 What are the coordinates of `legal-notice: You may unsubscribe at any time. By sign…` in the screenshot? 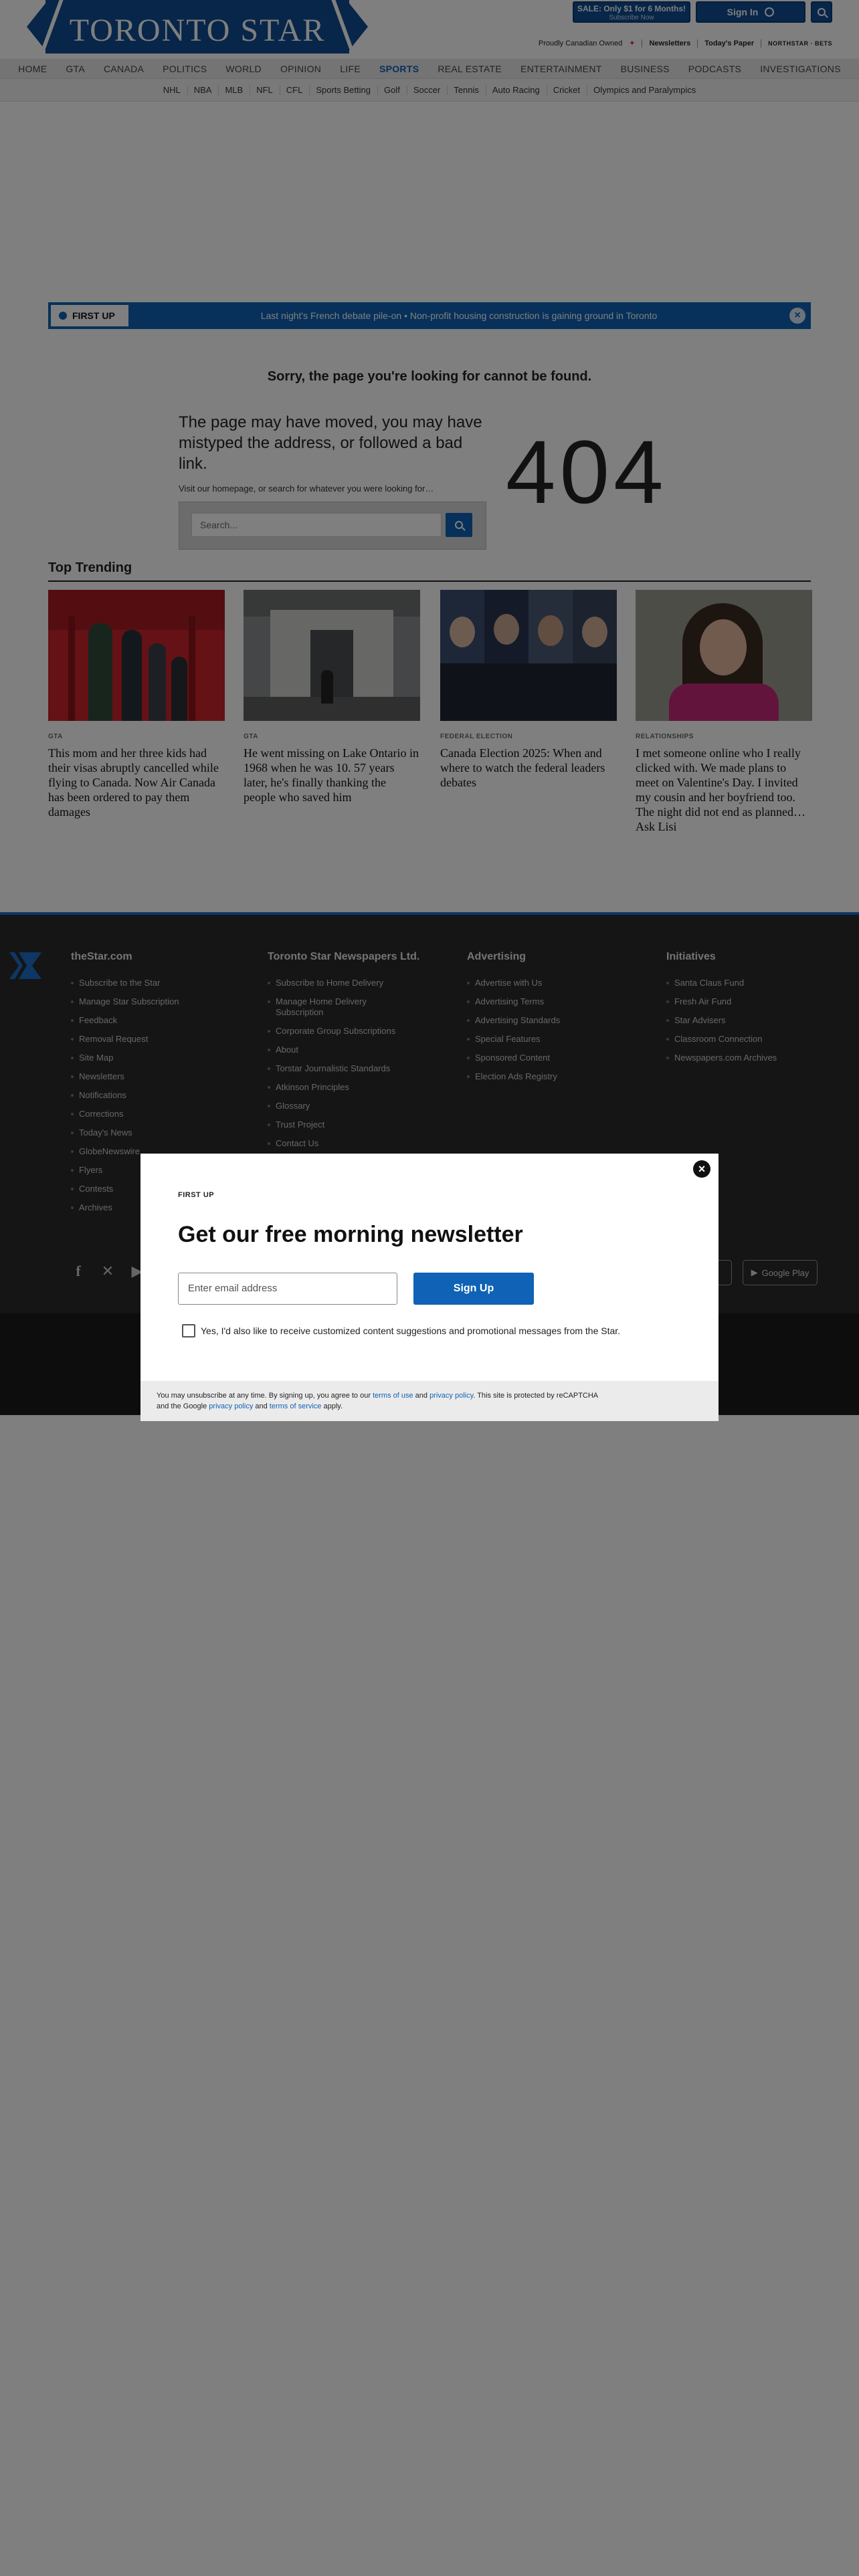 It's located at (429, 1401).